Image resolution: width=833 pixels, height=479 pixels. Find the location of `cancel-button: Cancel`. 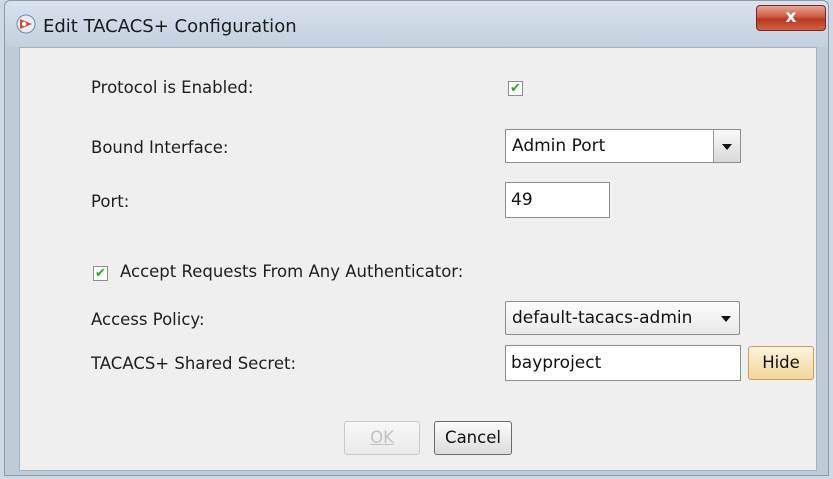

cancel-button: Cancel is located at coordinates (473, 438).